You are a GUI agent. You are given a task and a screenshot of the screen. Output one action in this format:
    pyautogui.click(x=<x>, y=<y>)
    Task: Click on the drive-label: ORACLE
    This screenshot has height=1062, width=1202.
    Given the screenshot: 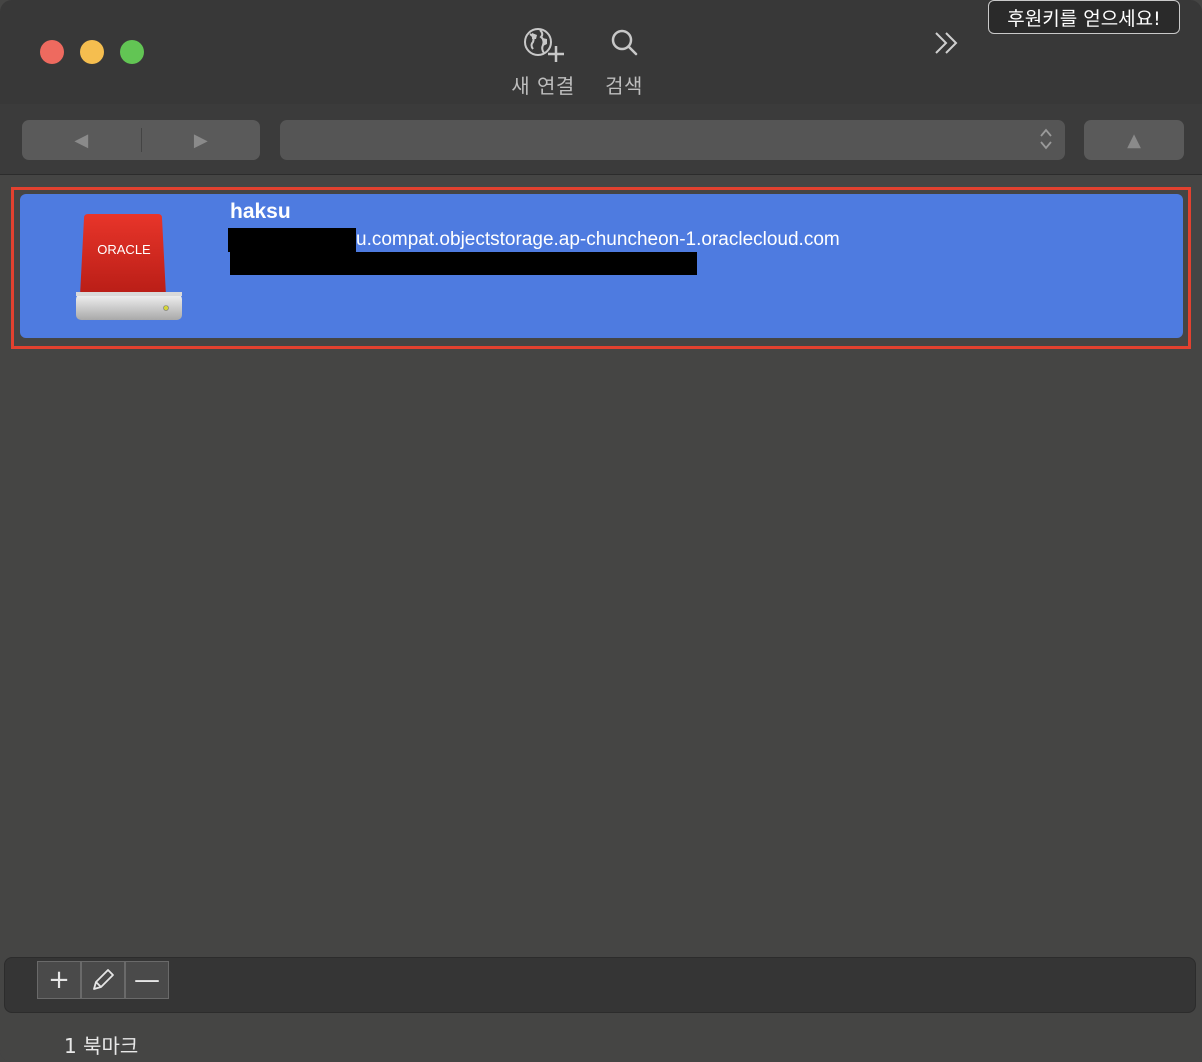 What is the action you would take?
    pyautogui.click(x=124, y=249)
    